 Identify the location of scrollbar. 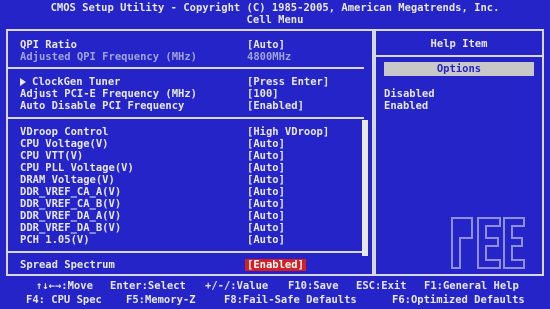
(365, 188).